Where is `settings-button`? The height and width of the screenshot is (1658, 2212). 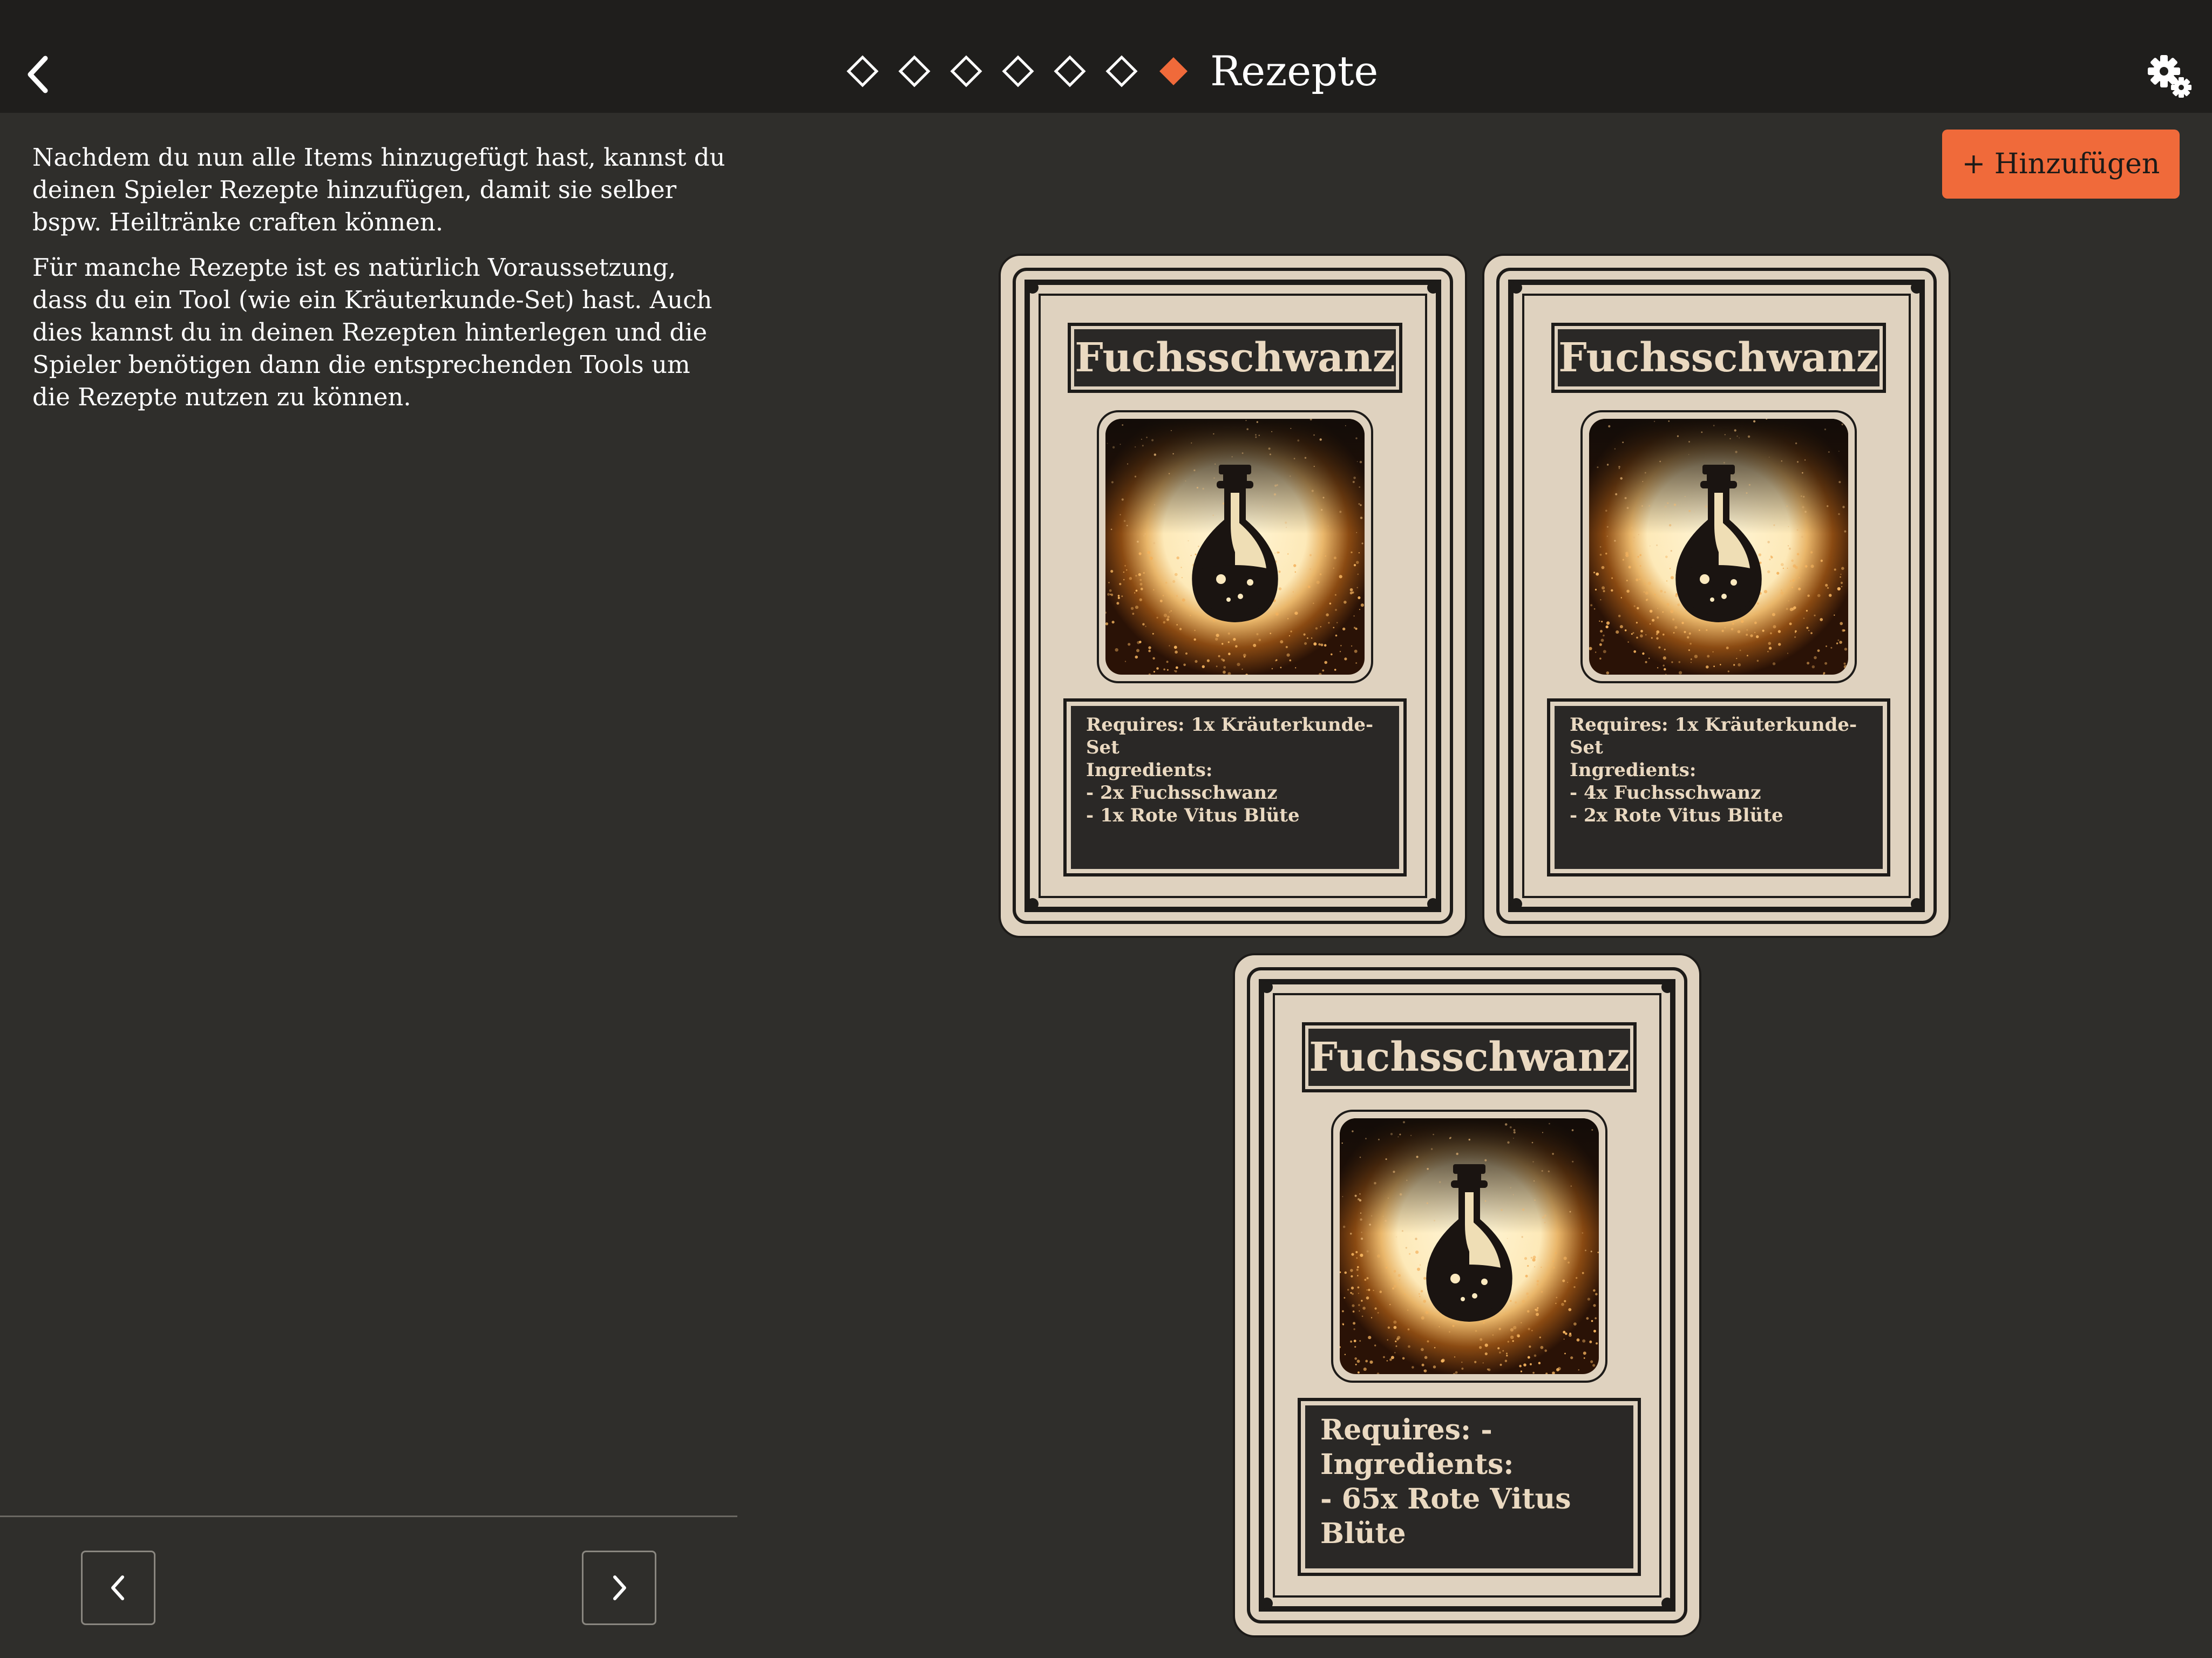
settings-button is located at coordinates (2170, 76).